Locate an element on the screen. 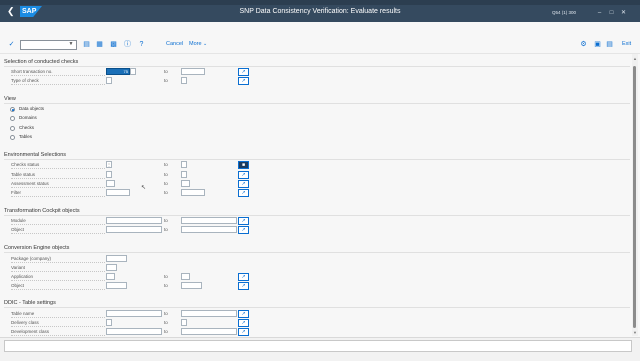 The image size is (640, 361). mouse-cursor-icon: ↖ is located at coordinates (144, 188).